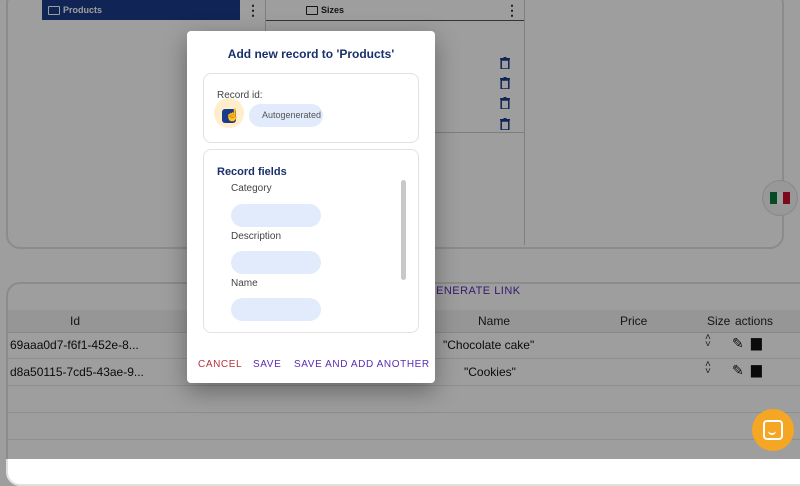  What do you see at coordinates (252, 172) in the screenshot?
I see `record-fields-title: Record fields` at bounding box center [252, 172].